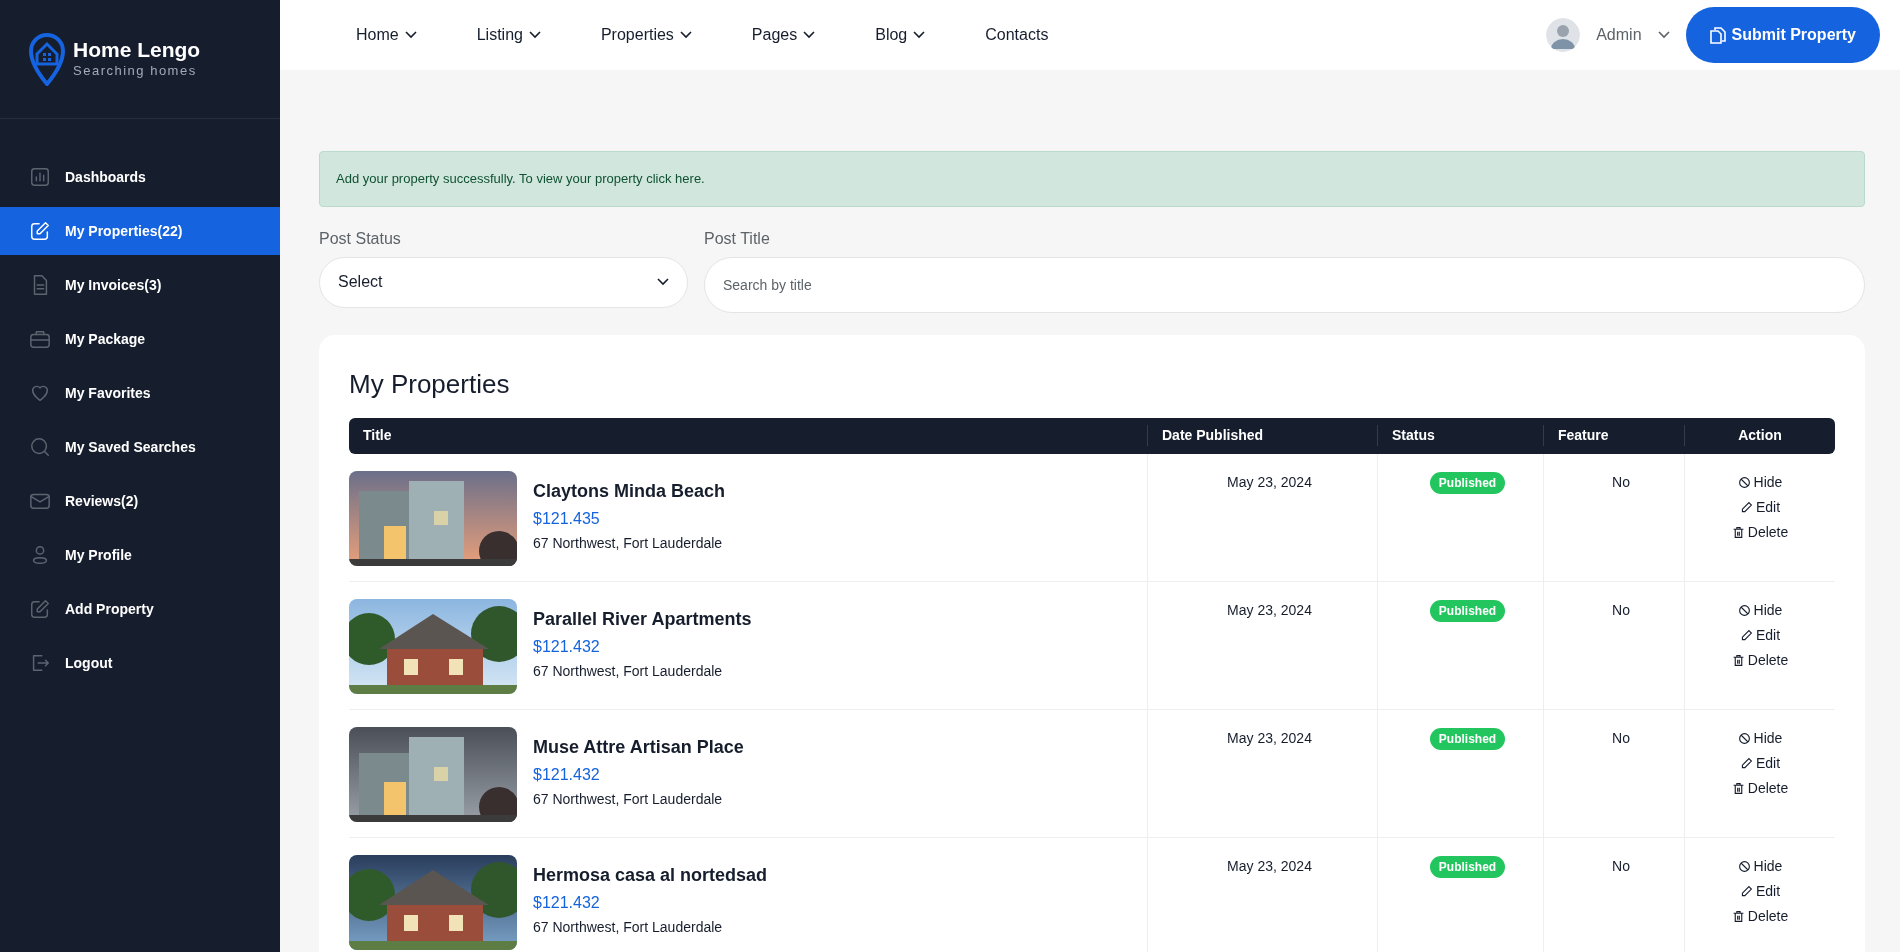  What do you see at coordinates (377, 435) in the screenshot?
I see `column-header: Title` at bounding box center [377, 435].